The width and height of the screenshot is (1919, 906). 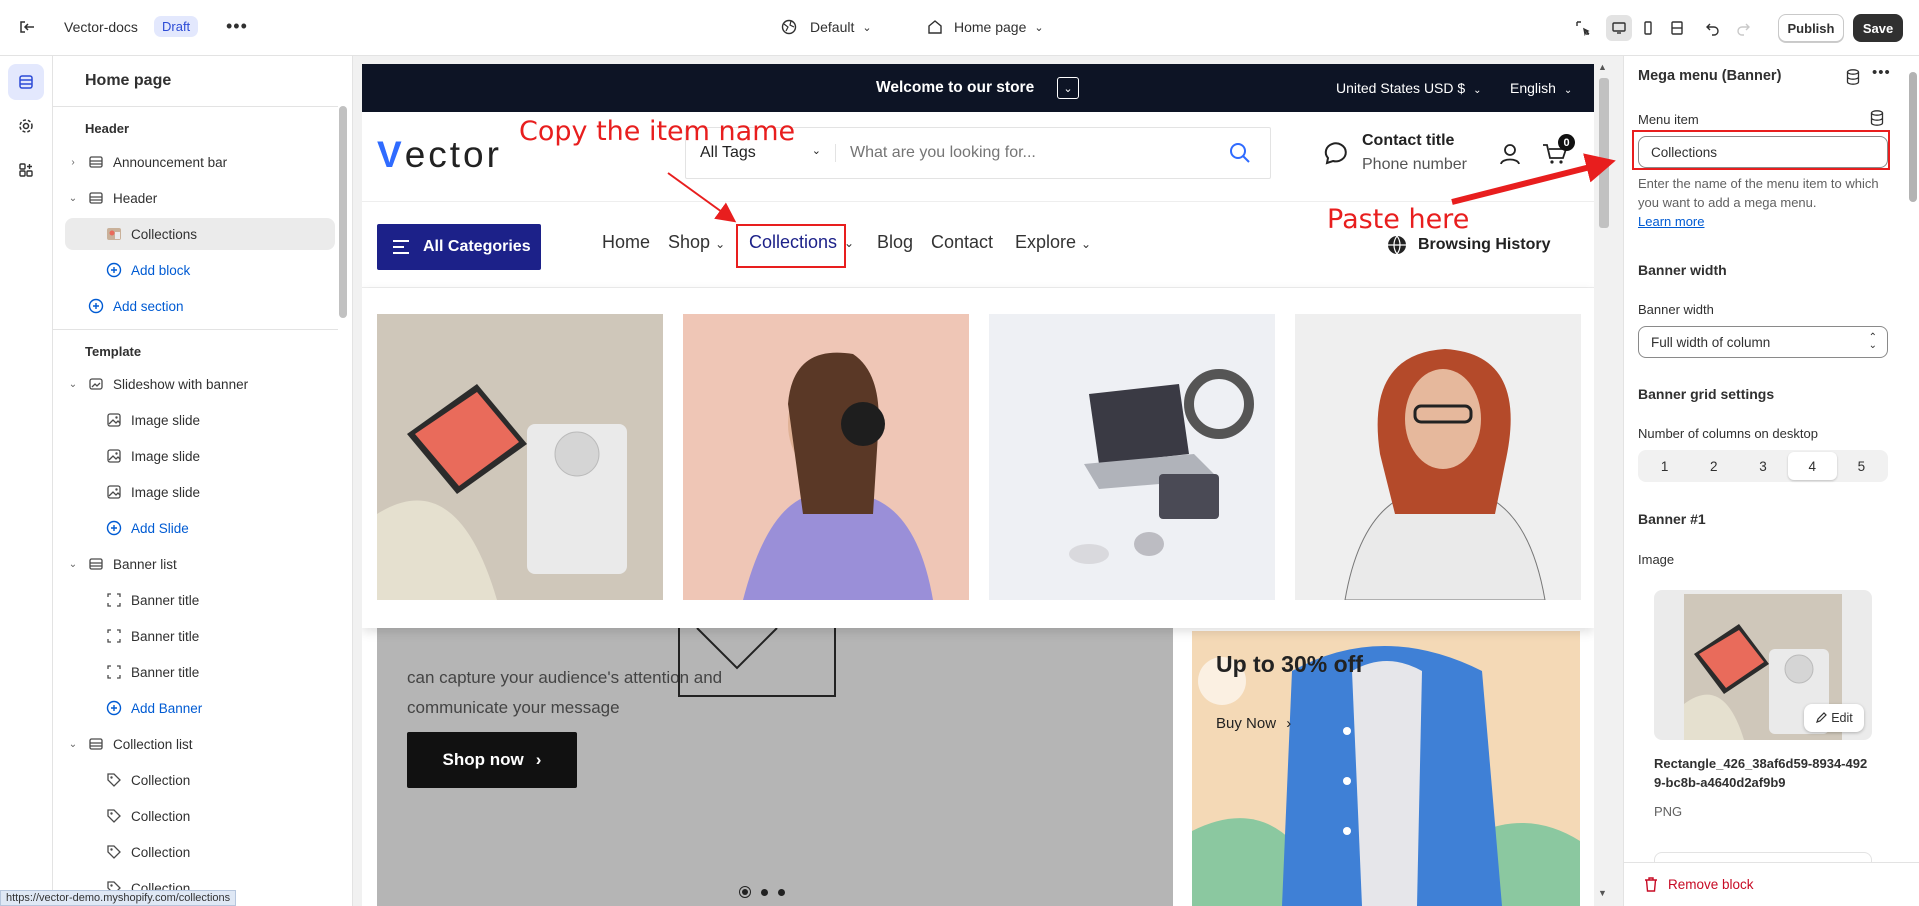 I want to click on scrollbar-thumb, so click(x=1604, y=153).